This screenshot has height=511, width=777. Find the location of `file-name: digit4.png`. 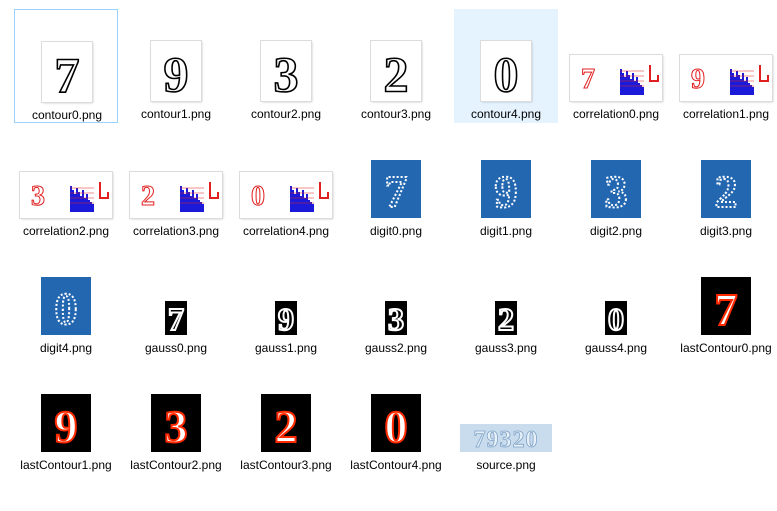

file-name: digit4.png is located at coordinates (66, 348).